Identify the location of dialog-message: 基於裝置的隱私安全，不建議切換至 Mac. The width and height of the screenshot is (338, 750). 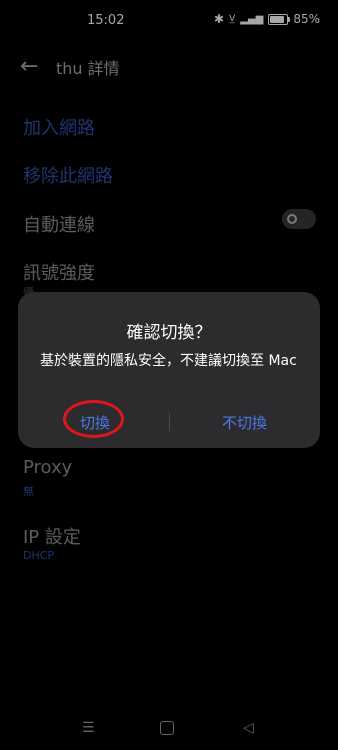
(168, 361).